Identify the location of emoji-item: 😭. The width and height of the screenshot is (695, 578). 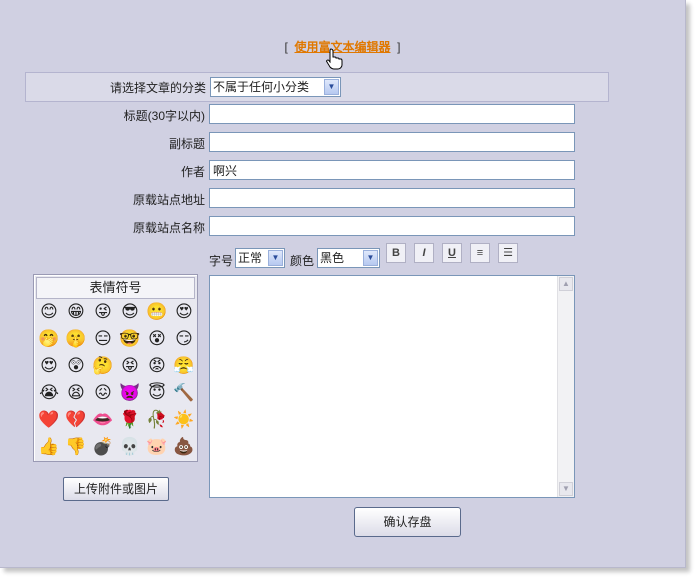
(49, 393).